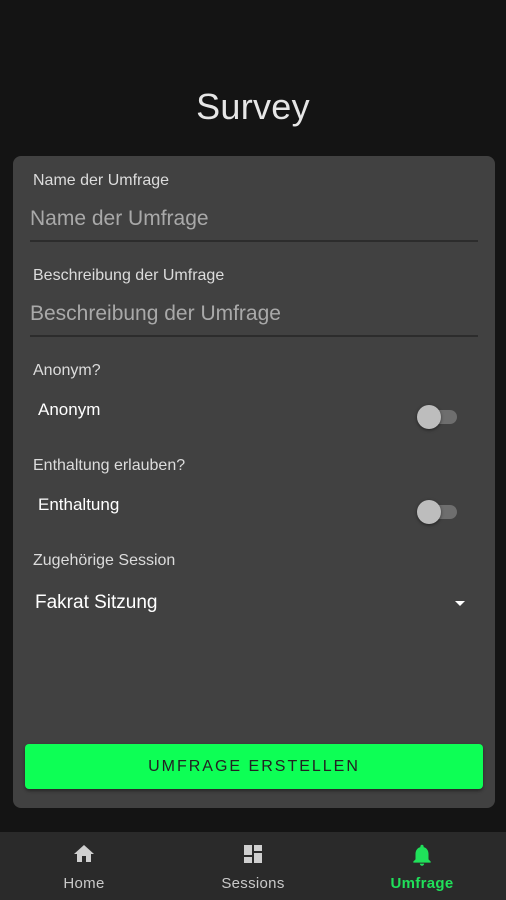 The width and height of the screenshot is (506, 900). I want to click on nav-label-home: Home, so click(84, 883).